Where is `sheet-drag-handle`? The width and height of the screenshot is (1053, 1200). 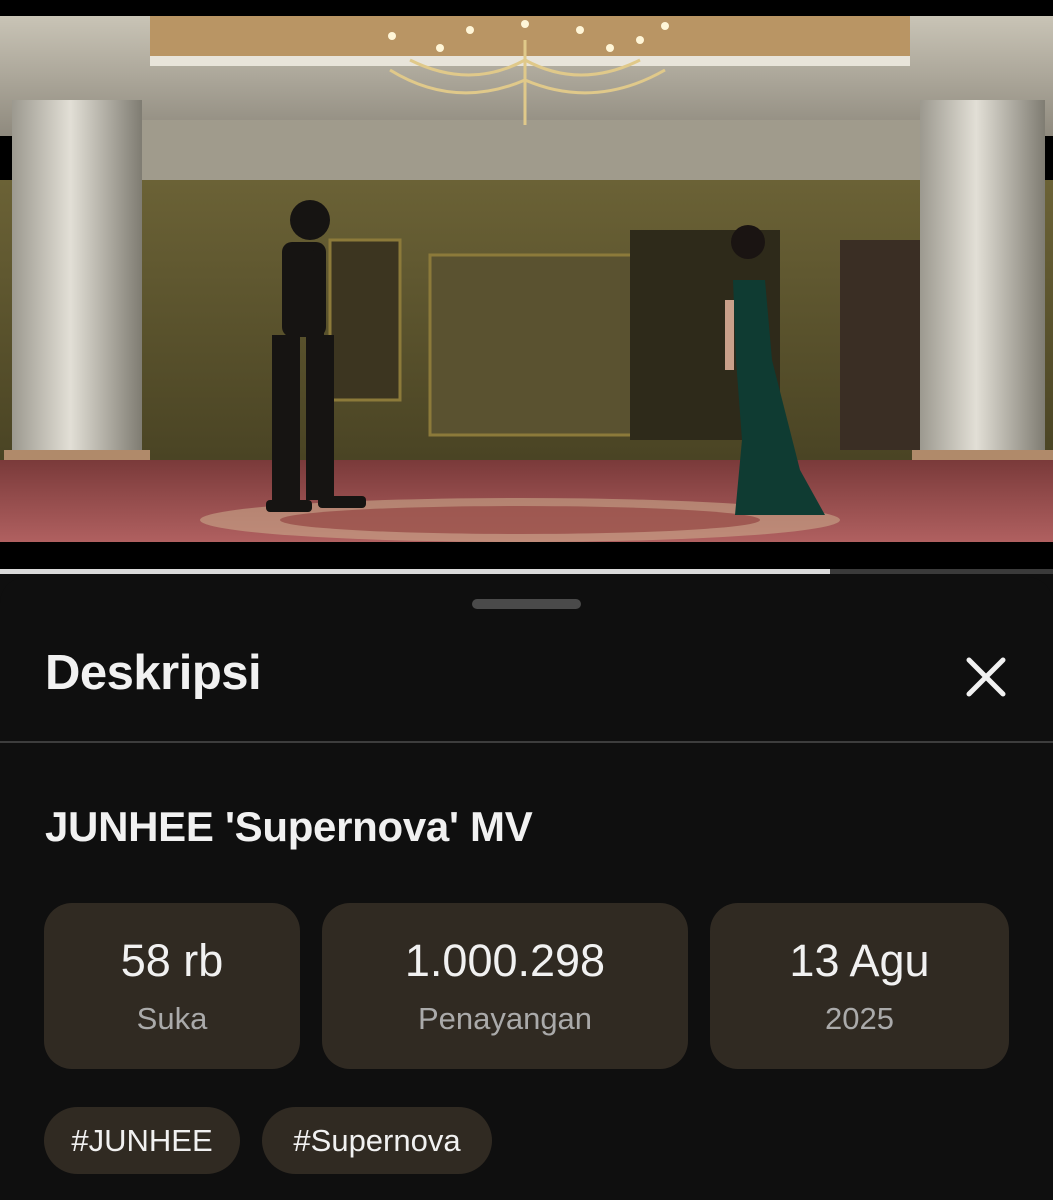 sheet-drag-handle is located at coordinates (526, 604).